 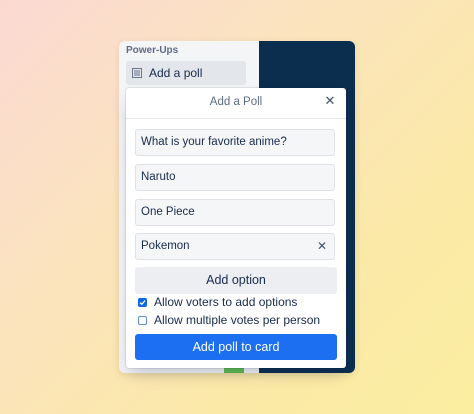 I want to click on allow-multiple-votes-row: Allow multiple votes per person, so click(x=229, y=320).